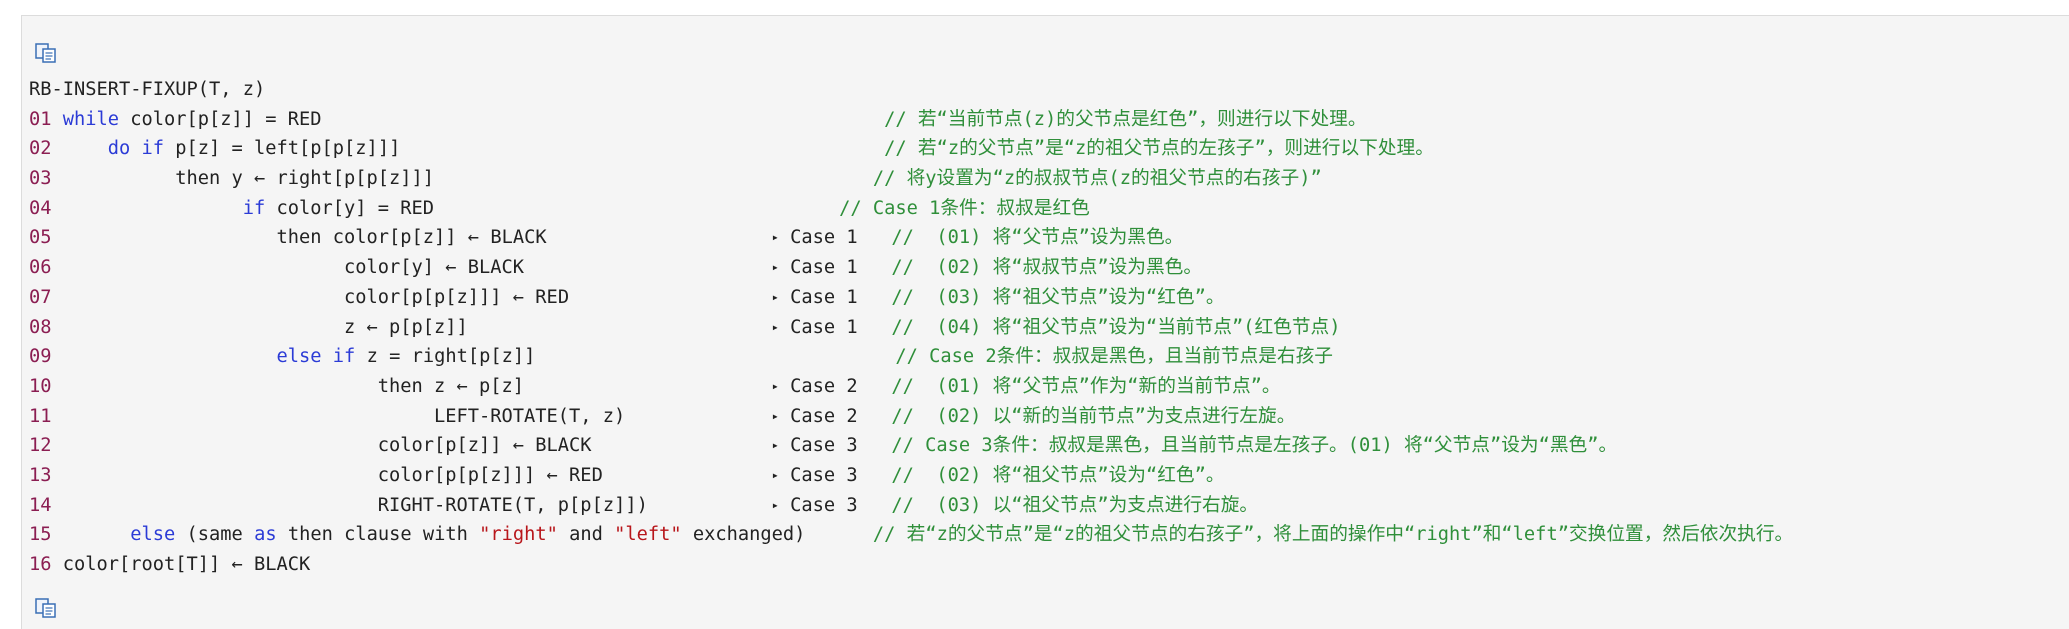  What do you see at coordinates (40, 357) in the screenshot?
I see `line-number: 09` at bounding box center [40, 357].